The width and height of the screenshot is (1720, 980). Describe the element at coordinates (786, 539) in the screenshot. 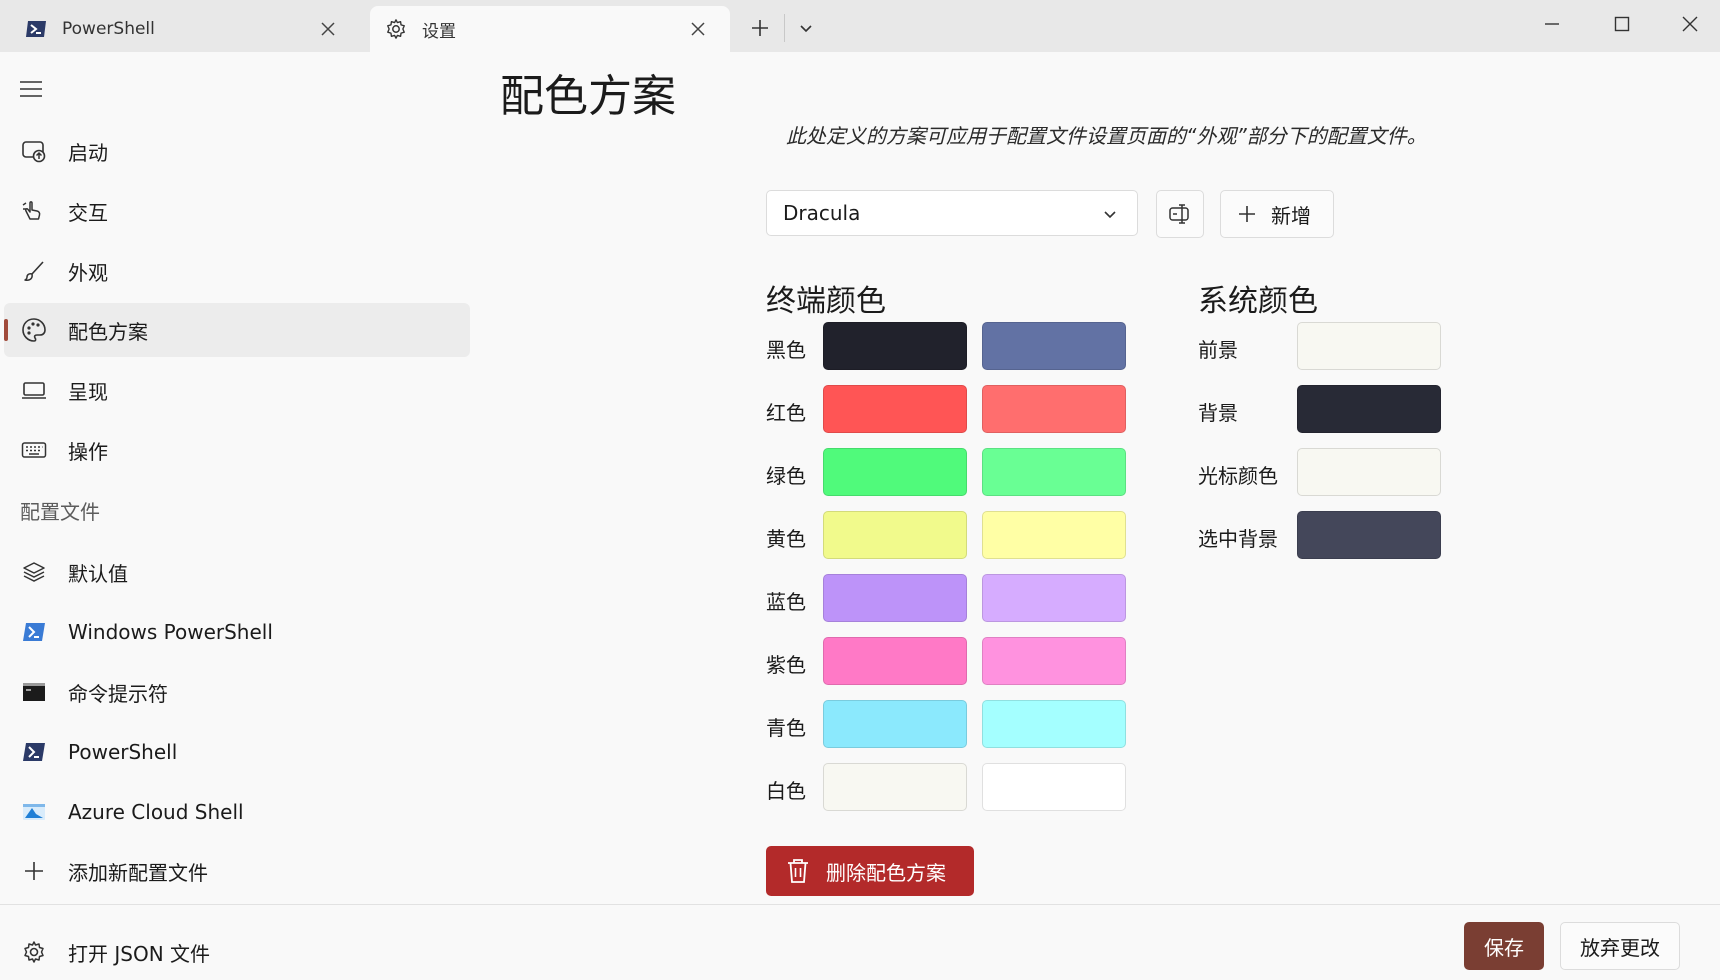

I see `terminal-color-label: 黄色` at that location.